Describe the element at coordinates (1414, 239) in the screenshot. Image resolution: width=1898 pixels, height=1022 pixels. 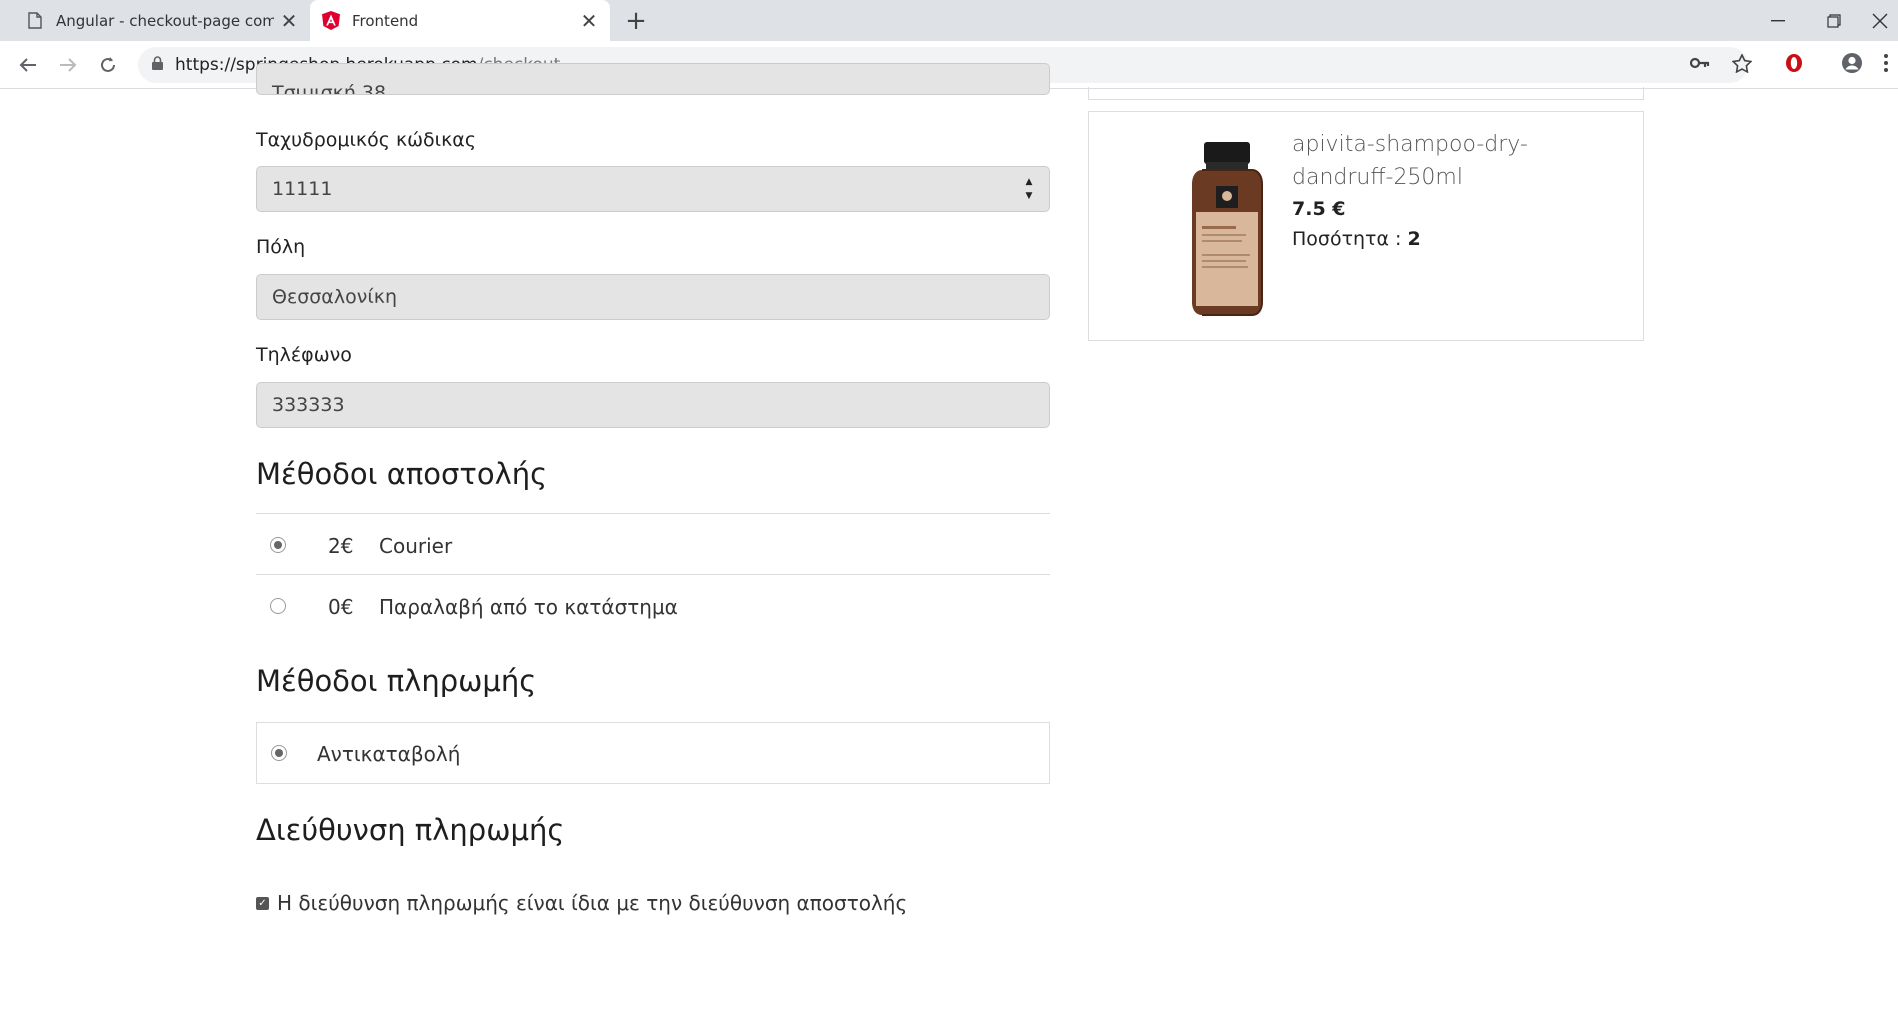
I see `quantity-value: 2` at that location.